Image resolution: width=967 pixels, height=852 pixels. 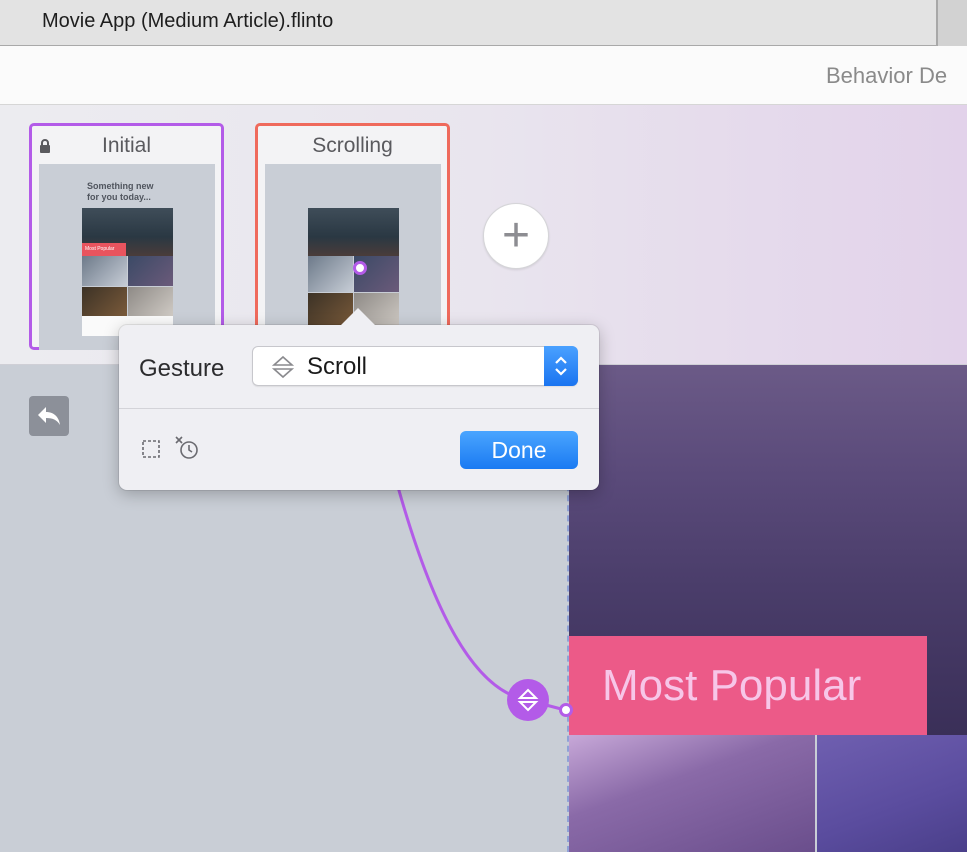 I want to click on tab-overflow, so click(x=952, y=23).